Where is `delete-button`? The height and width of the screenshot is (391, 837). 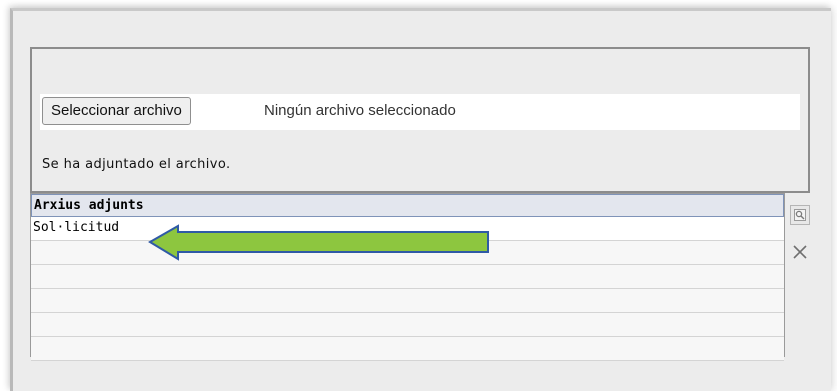 delete-button is located at coordinates (800, 252).